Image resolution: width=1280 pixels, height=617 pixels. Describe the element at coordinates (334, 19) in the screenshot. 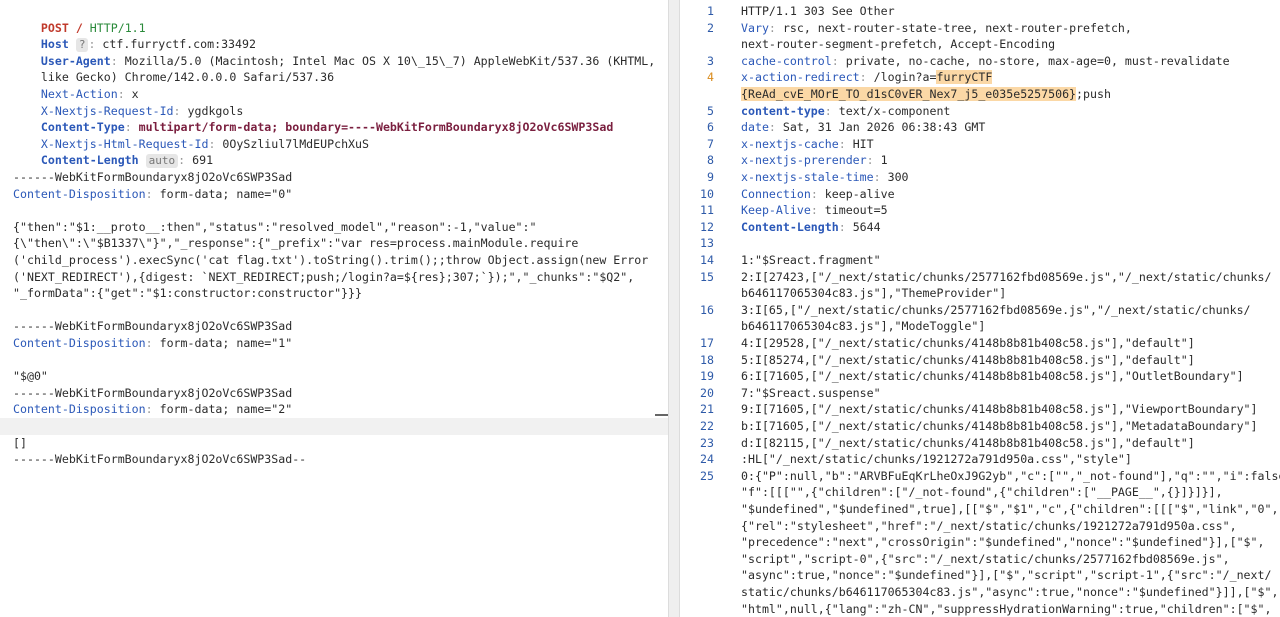

I see `request-line: POST / HTTP/1.1` at that location.